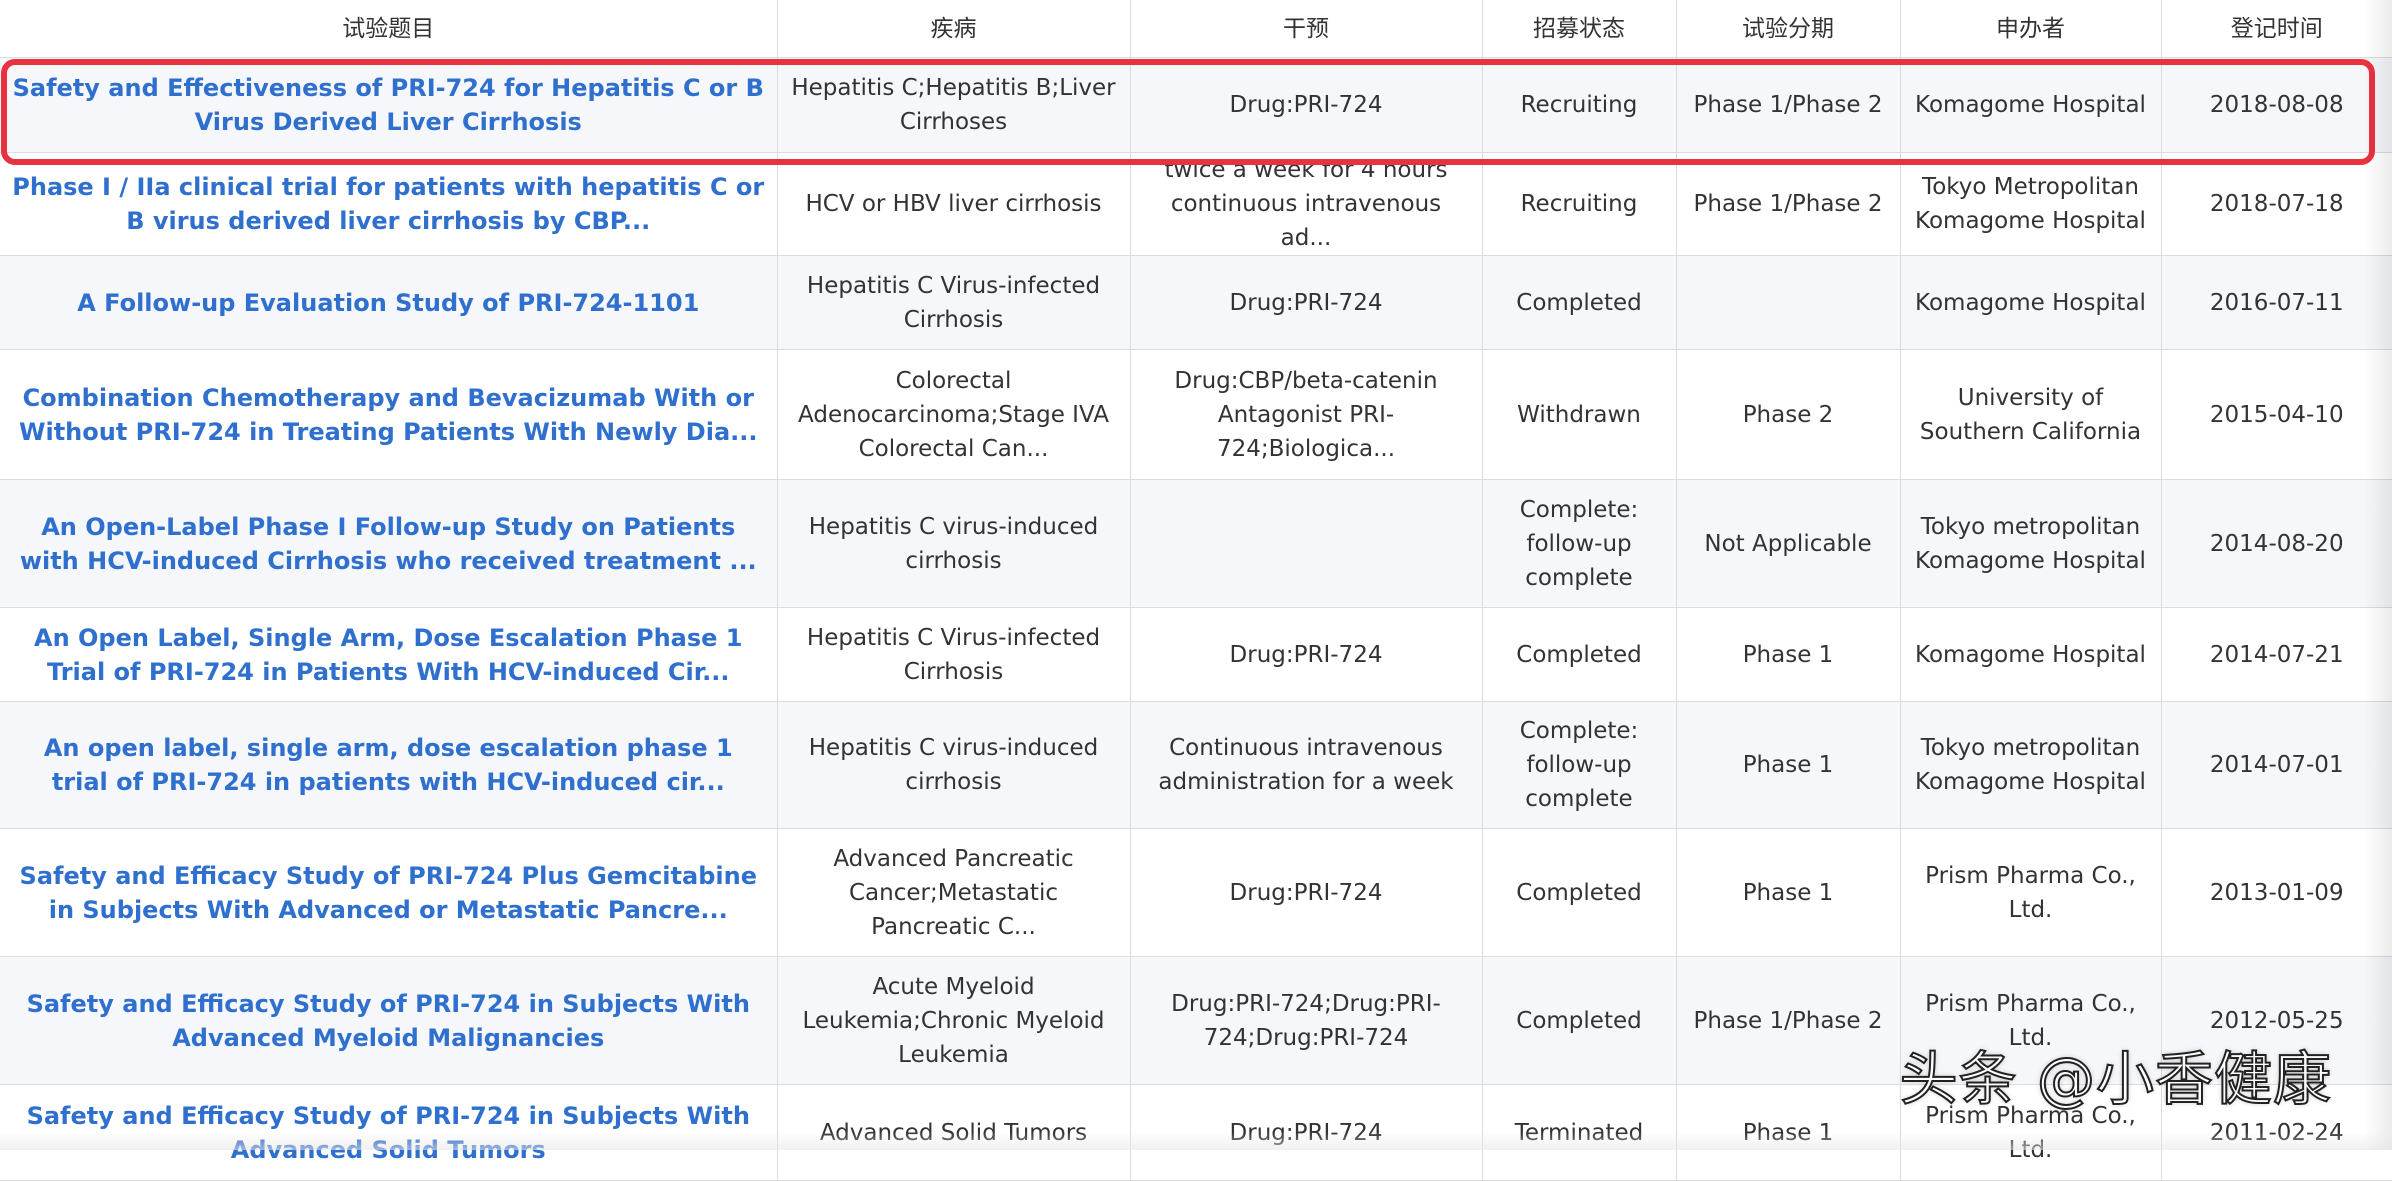  Describe the element at coordinates (954, 204) in the screenshot. I see `disease-cell: HCV or HBV liver cirrhosis` at that location.